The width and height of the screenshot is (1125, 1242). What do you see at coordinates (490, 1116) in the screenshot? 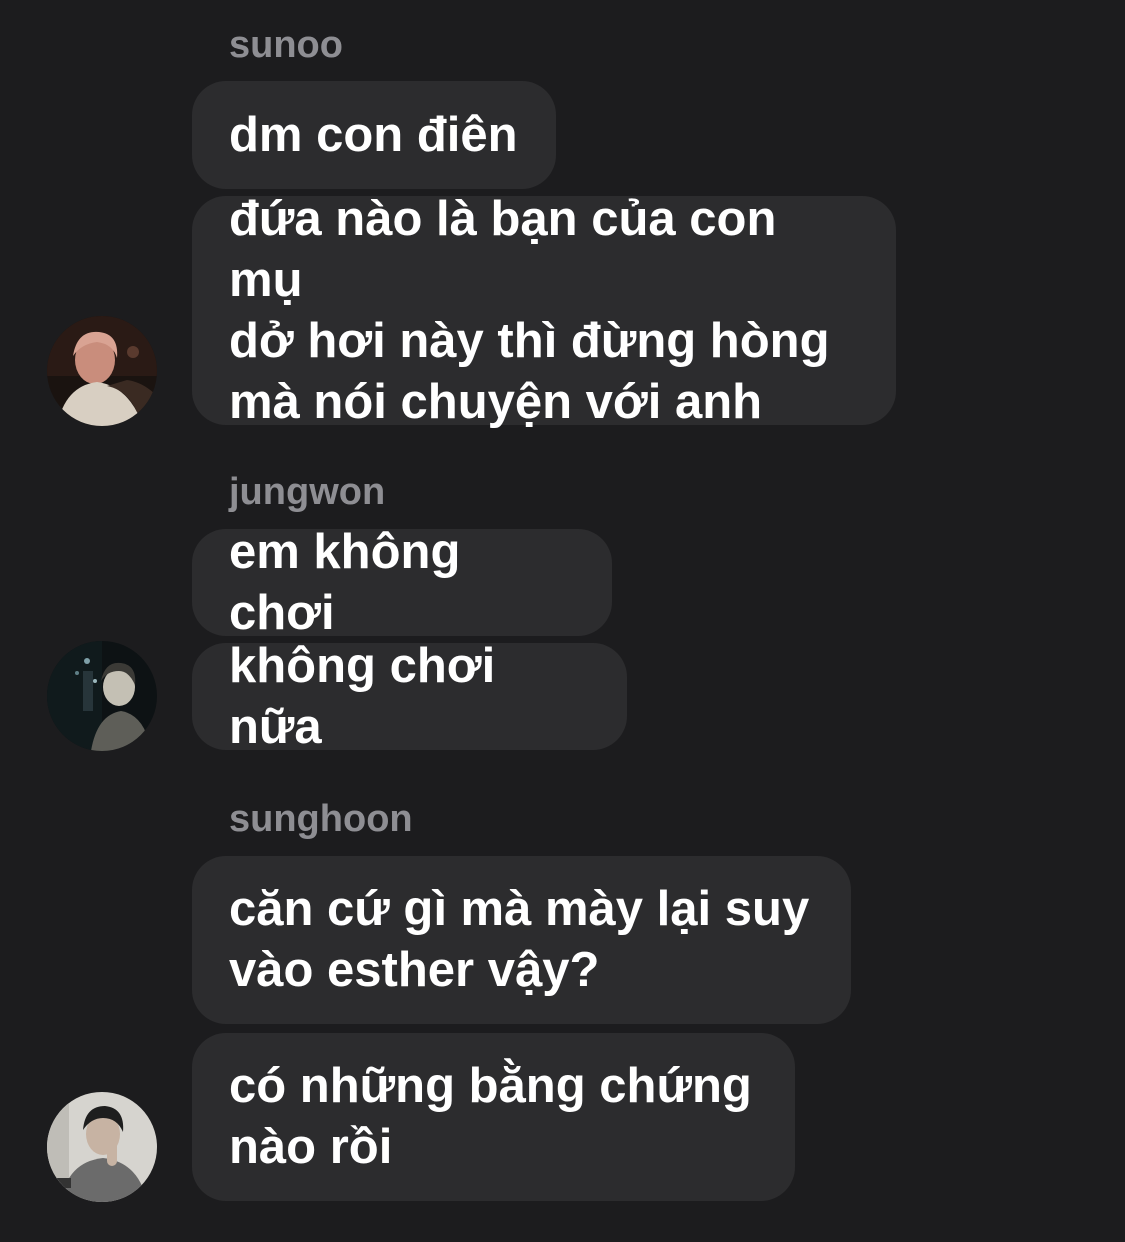
I see `message-text: có những bằng chứng nào rồi` at bounding box center [490, 1116].